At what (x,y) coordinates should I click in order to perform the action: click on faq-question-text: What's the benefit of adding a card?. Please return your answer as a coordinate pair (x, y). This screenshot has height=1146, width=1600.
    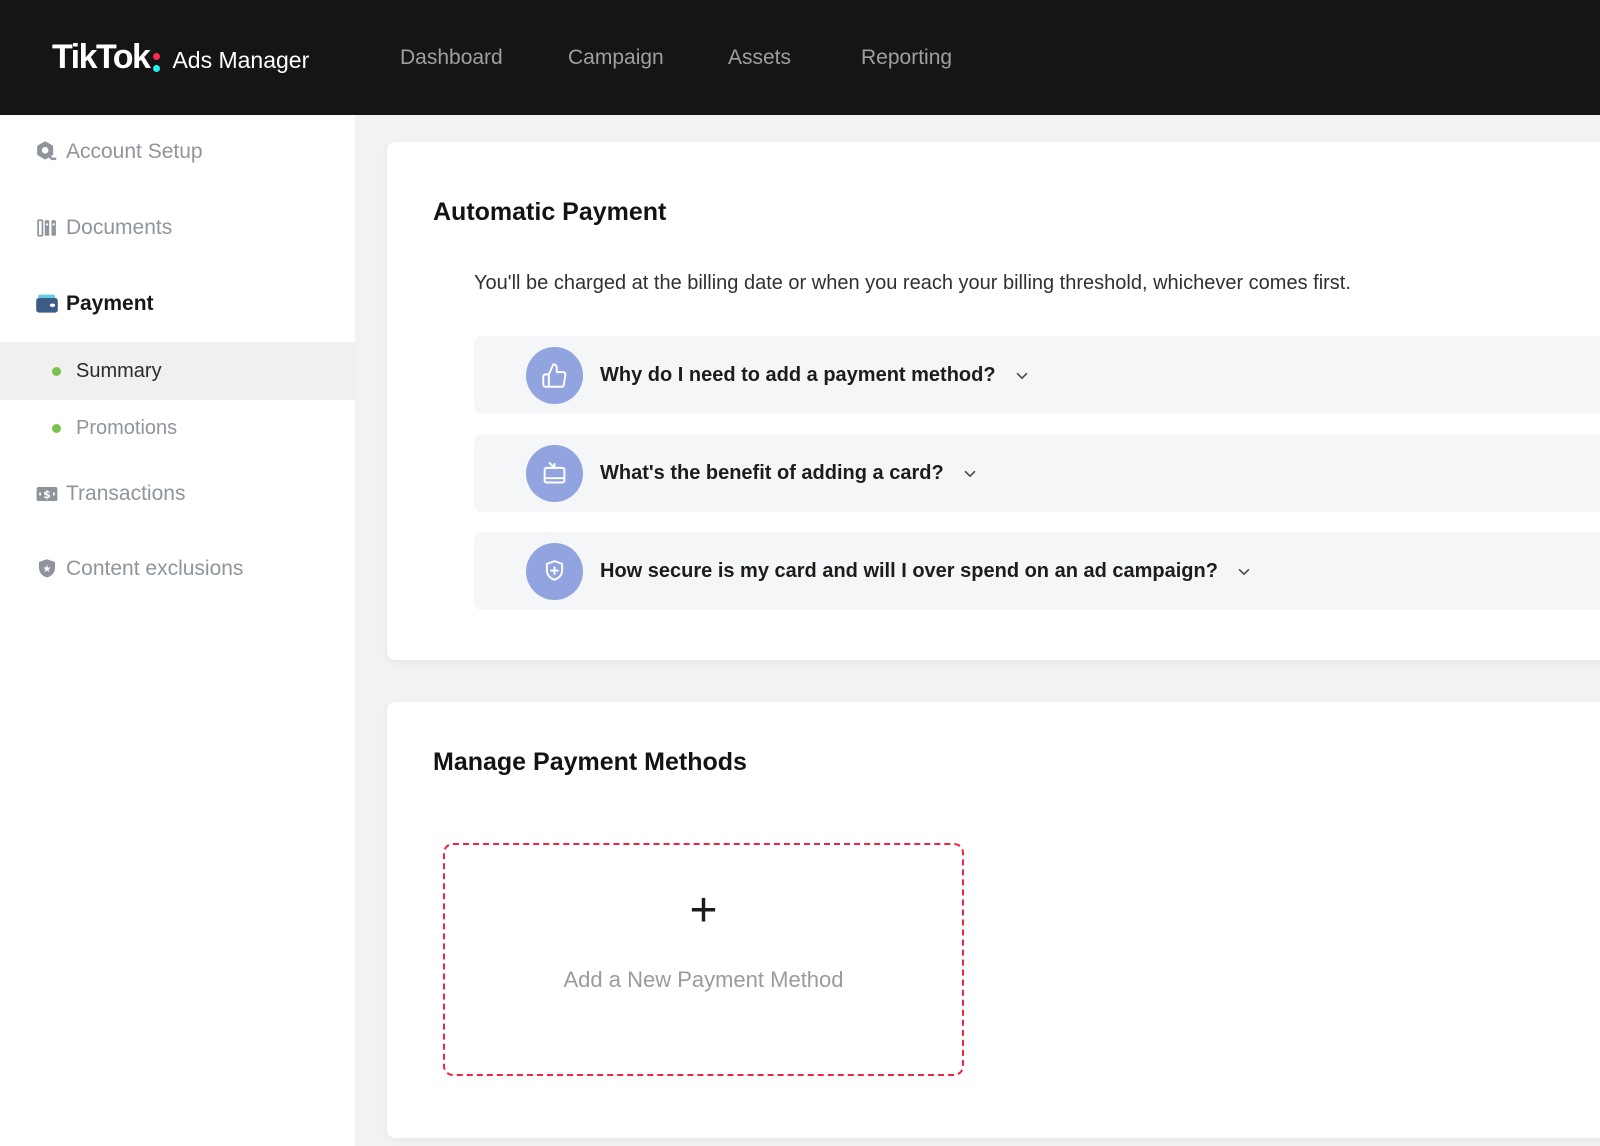
    Looking at the image, I should click on (772, 472).